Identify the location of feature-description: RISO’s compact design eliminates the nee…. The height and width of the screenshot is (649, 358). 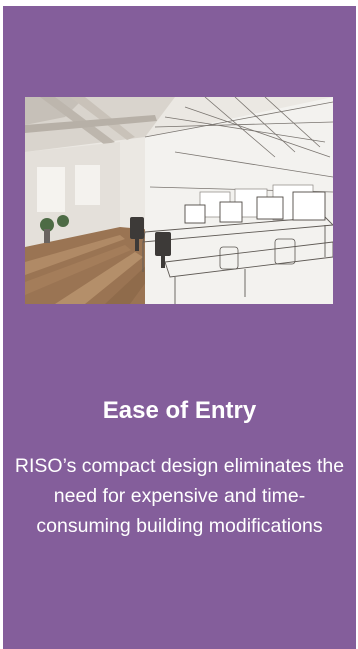
(179, 496).